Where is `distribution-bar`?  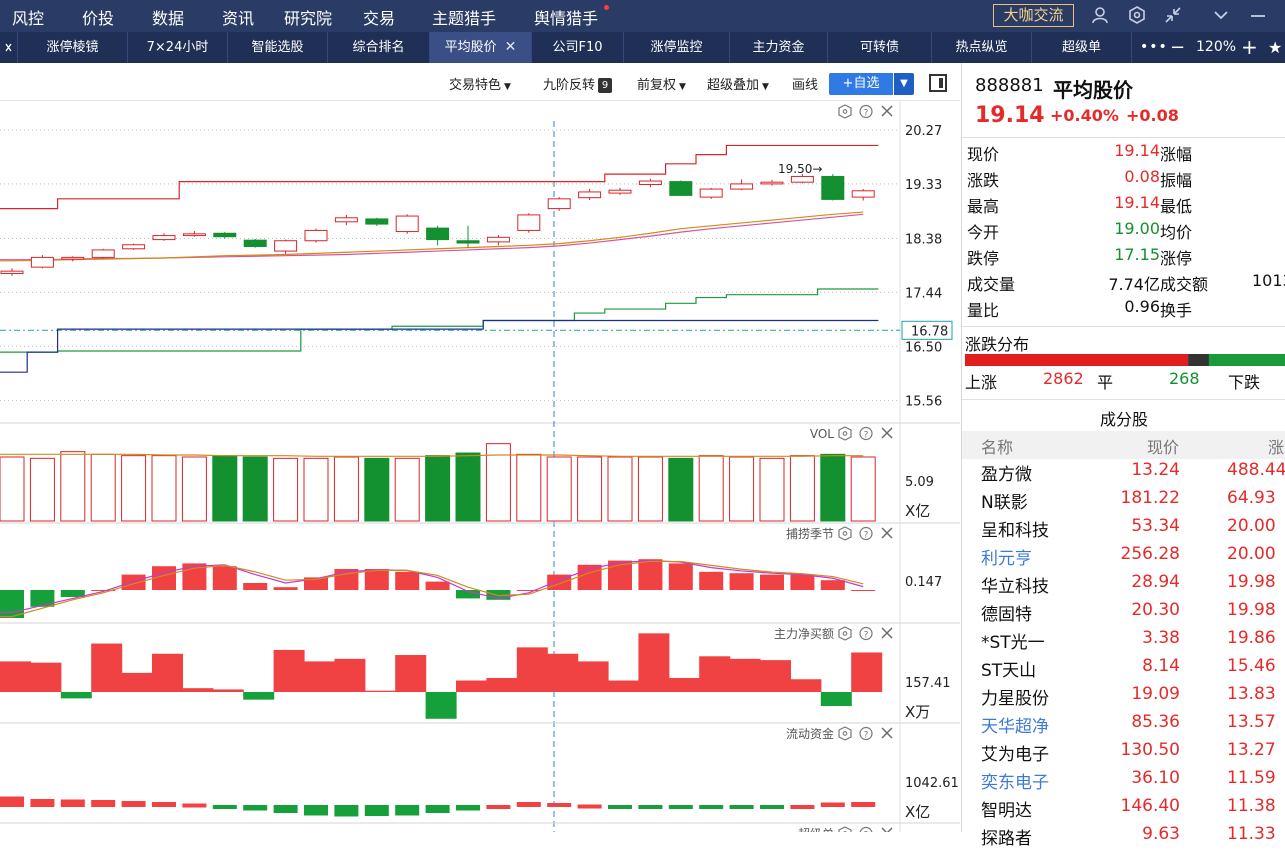 distribution-bar is located at coordinates (1125, 360).